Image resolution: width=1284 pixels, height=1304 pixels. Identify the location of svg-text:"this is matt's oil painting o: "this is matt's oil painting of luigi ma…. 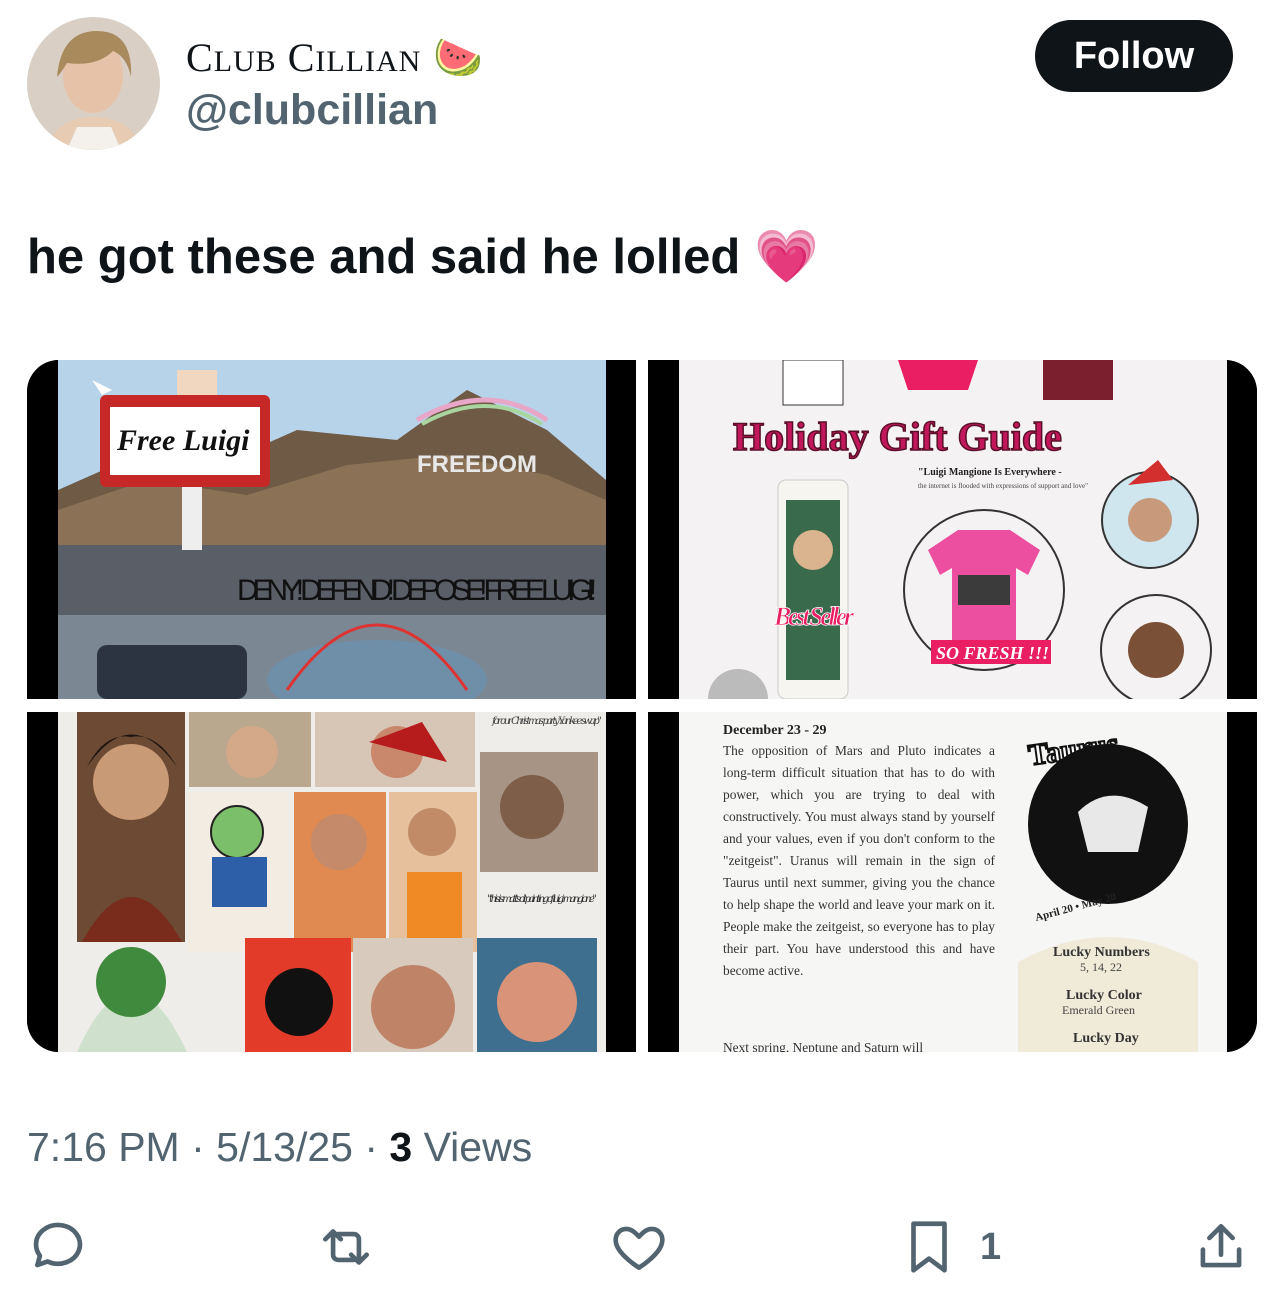
(542, 899).